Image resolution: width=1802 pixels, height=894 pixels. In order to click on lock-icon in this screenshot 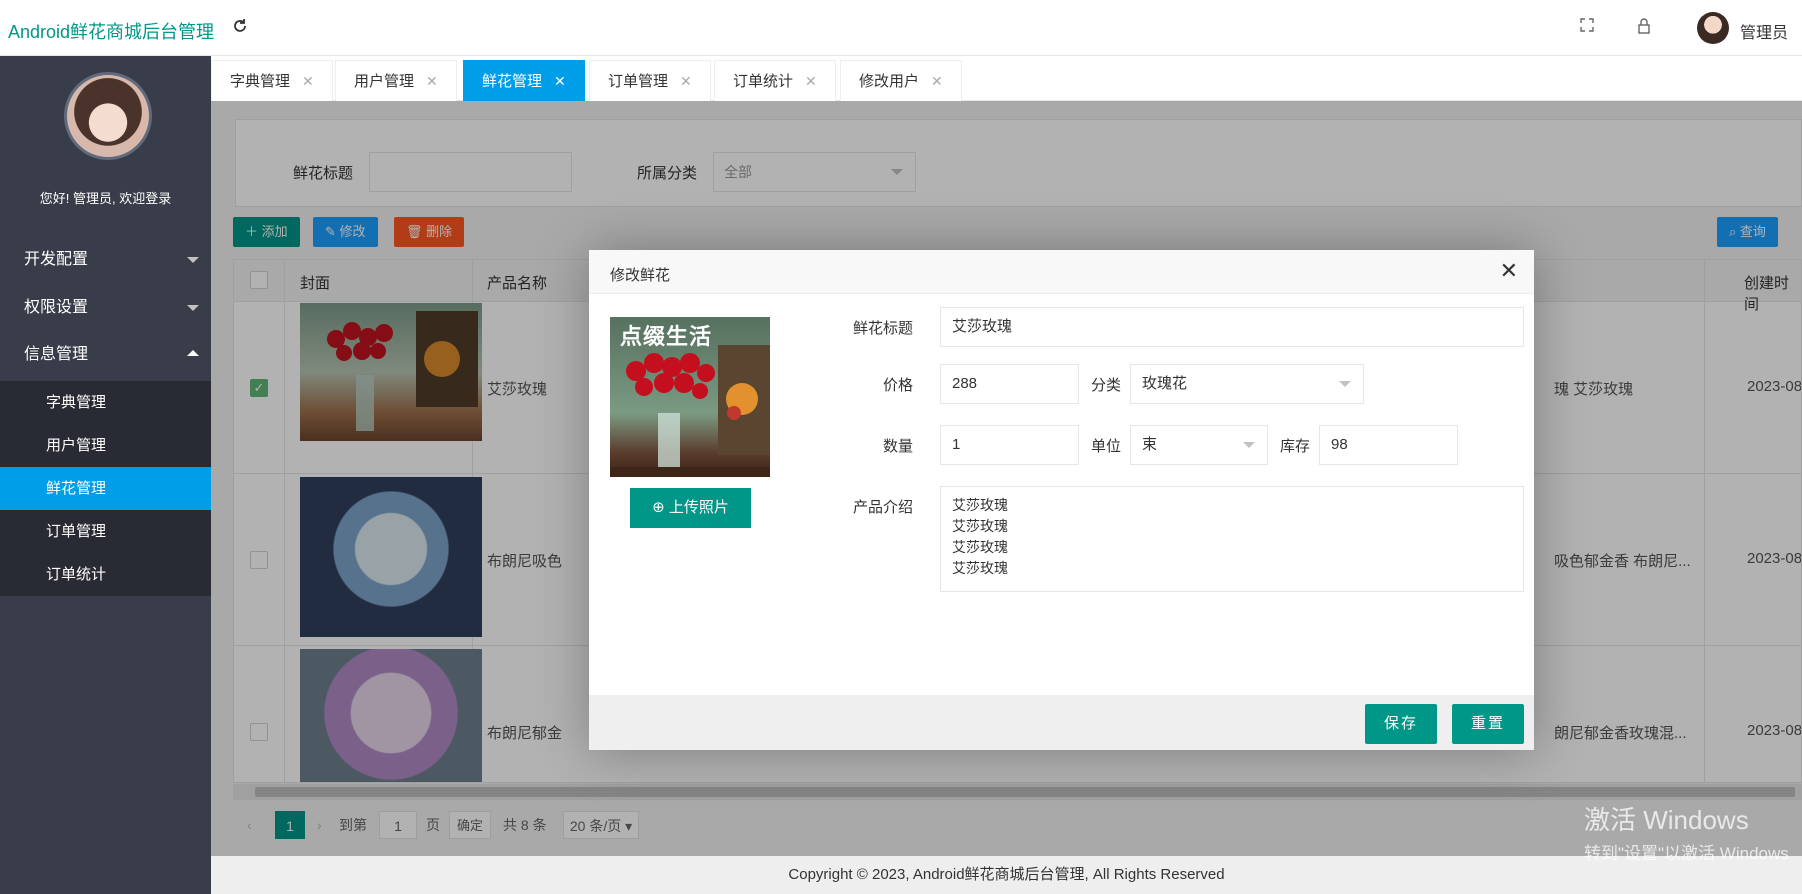, I will do `click(1644, 28)`.